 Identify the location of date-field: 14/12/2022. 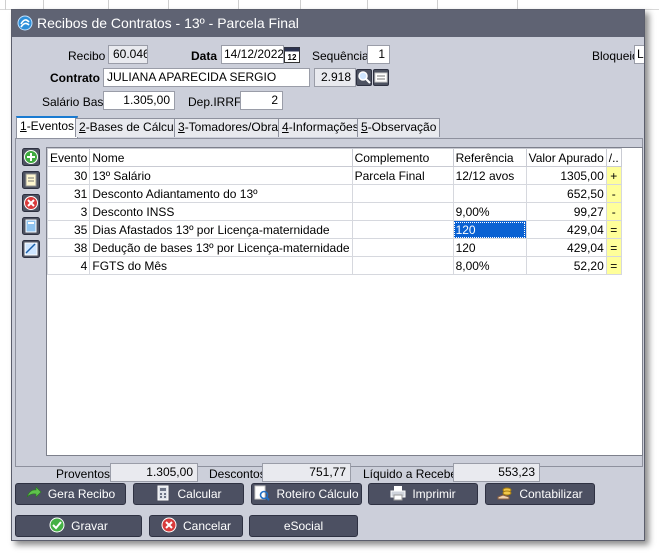
(252, 54).